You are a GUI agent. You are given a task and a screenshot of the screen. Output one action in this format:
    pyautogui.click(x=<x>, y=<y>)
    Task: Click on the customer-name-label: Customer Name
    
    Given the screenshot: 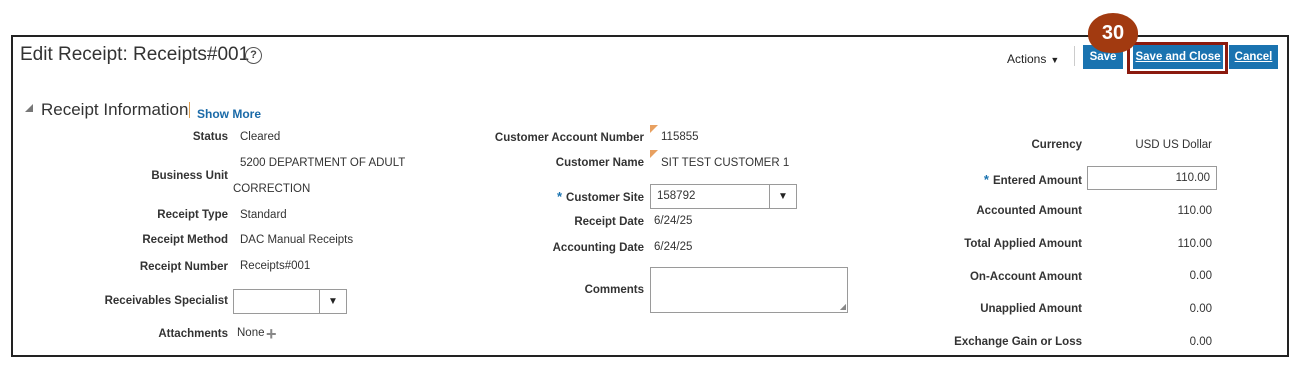 What is the action you would take?
    pyautogui.click(x=599, y=163)
    